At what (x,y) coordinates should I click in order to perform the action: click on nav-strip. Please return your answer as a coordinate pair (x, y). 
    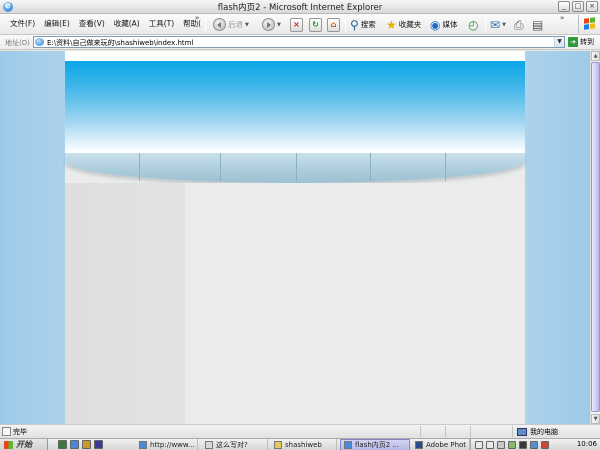
    Looking at the image, I should click on (295, 168).